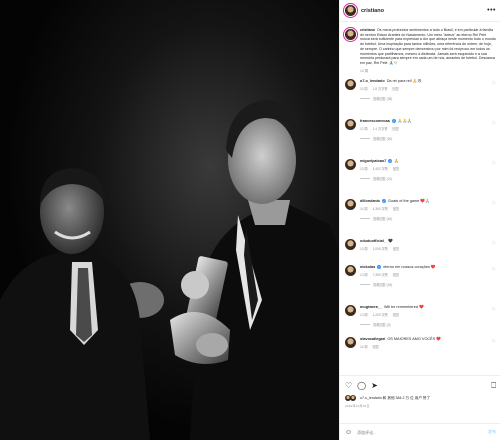 This screenshot has width=500, height=440. Describe the element at coordinates (372, 11) in the screenshot. I see `header-username: cristiano` at that location.